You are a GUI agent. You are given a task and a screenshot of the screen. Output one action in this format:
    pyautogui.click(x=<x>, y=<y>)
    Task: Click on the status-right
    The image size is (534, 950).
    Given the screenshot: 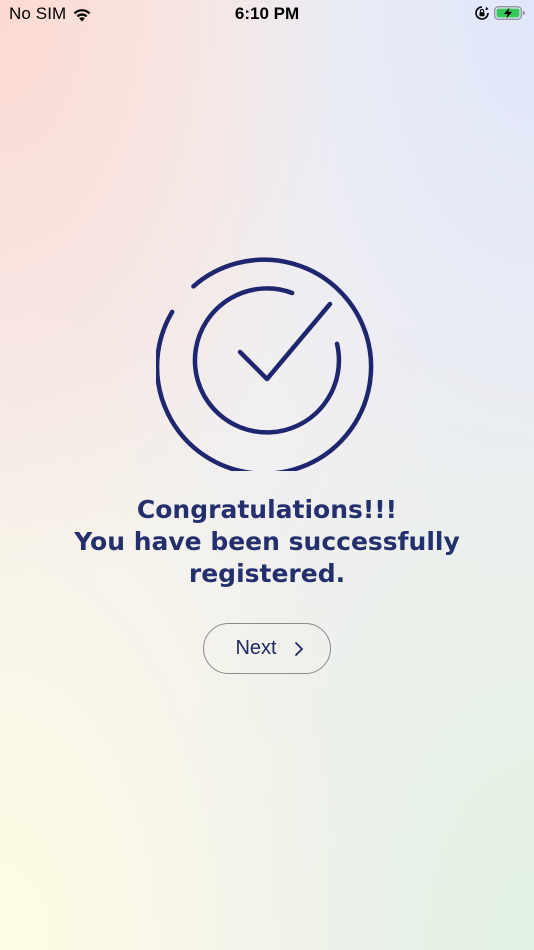 What is the action you would take?
    pyautogui.click(x=500, y=13)
    